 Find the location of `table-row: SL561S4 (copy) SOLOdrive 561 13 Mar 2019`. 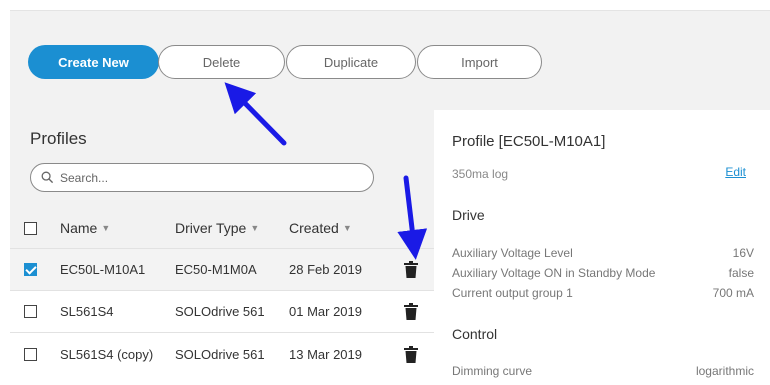

table-row: SL561S4 (copy) SOLOdrive 561 13 Mar 2019 is located at coordinates (222, 358).